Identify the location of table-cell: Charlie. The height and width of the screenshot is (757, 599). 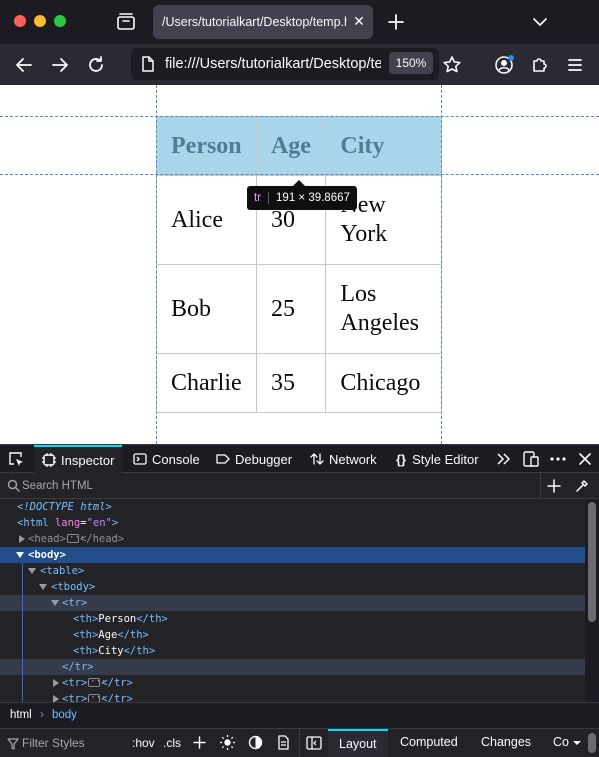
(206, 383).